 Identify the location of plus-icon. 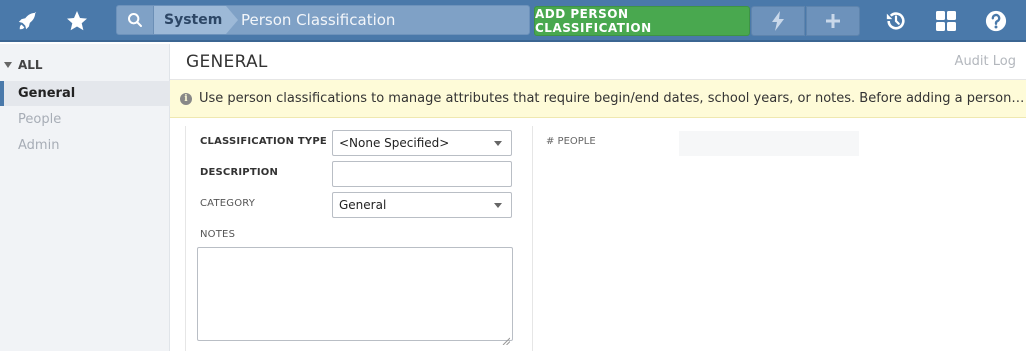
(833, 21).